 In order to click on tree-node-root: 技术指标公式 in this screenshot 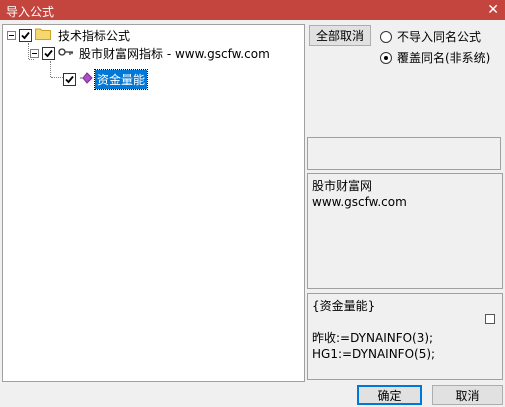, I will do `click(69, 35)`.